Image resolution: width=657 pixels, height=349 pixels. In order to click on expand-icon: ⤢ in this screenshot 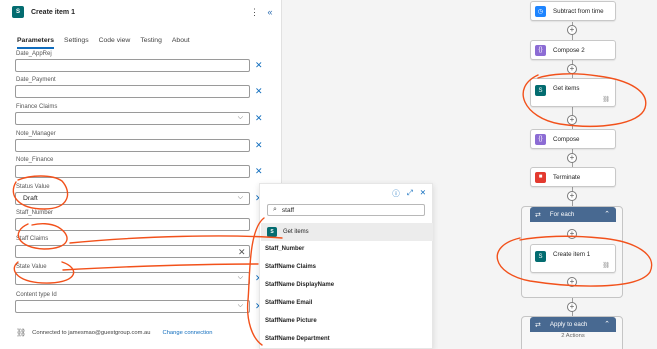, I will do `click(410, 193)`.